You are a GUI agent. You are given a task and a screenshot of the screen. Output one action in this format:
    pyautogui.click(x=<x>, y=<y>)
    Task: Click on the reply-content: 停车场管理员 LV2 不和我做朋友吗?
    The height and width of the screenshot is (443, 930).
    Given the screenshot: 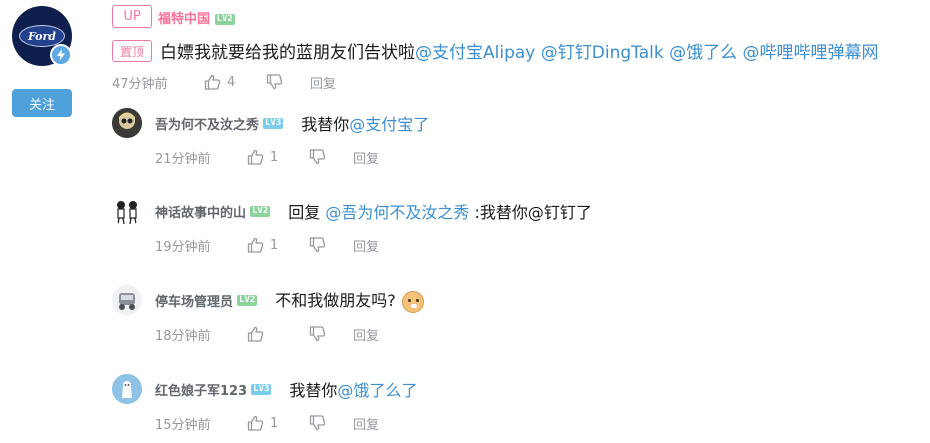 What is the action you would take?
    pyautogui.click(x=289, y=300)
    